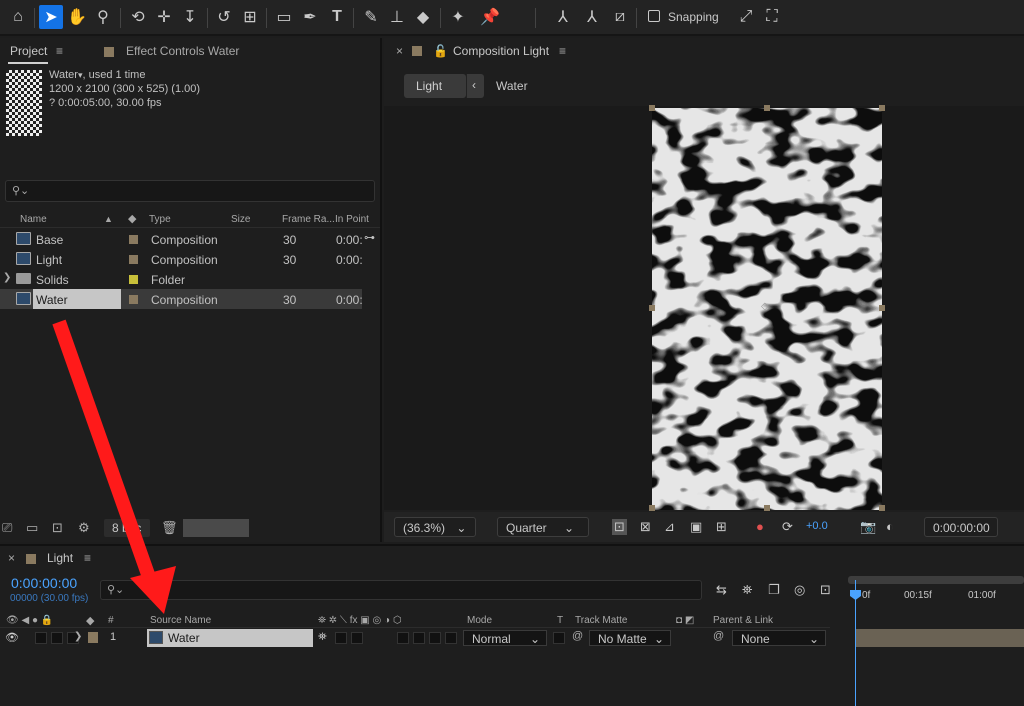  What do you see at coordinates (765, 306) in the screenshot?
I see `anchor-point-icon: ◇` at bounding box center [765, 306].